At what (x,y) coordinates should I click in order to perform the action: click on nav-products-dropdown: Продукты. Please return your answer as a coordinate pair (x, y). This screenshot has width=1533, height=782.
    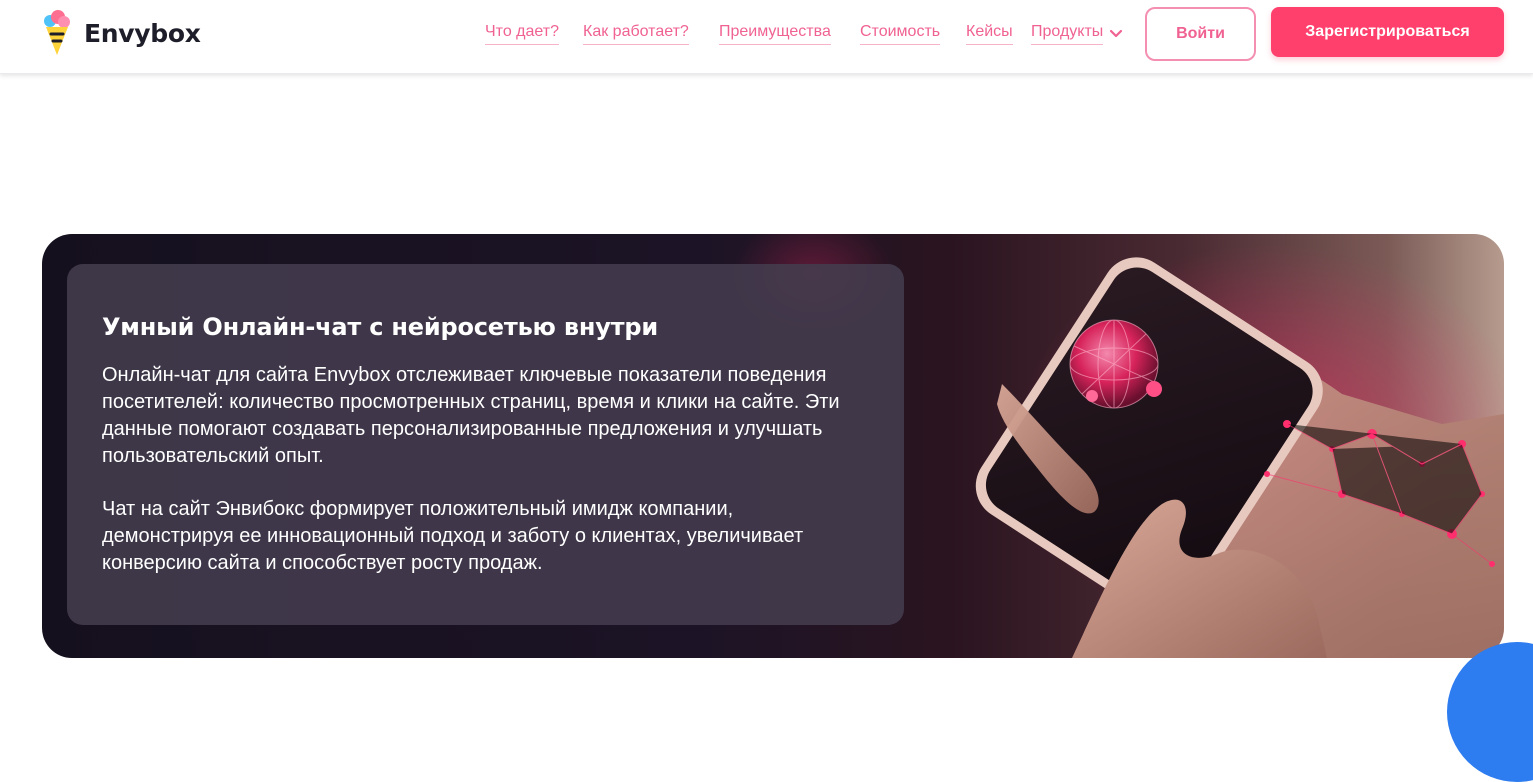
    Looking at the image, I should click on (1077, 33).